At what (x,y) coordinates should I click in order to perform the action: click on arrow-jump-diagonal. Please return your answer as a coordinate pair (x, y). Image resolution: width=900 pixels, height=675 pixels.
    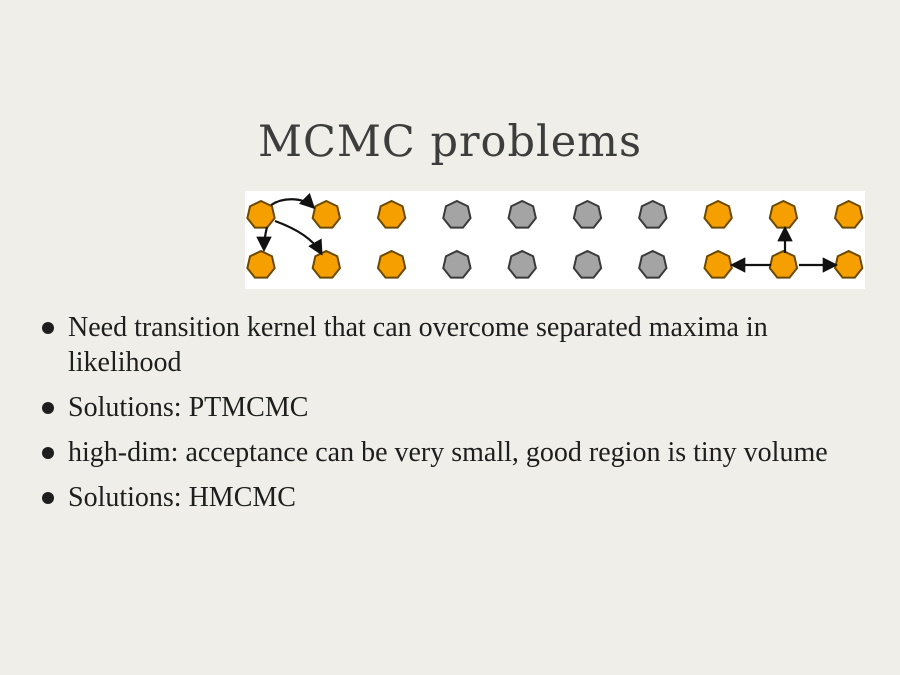
    Looking at the image, I should click on (298, 237).